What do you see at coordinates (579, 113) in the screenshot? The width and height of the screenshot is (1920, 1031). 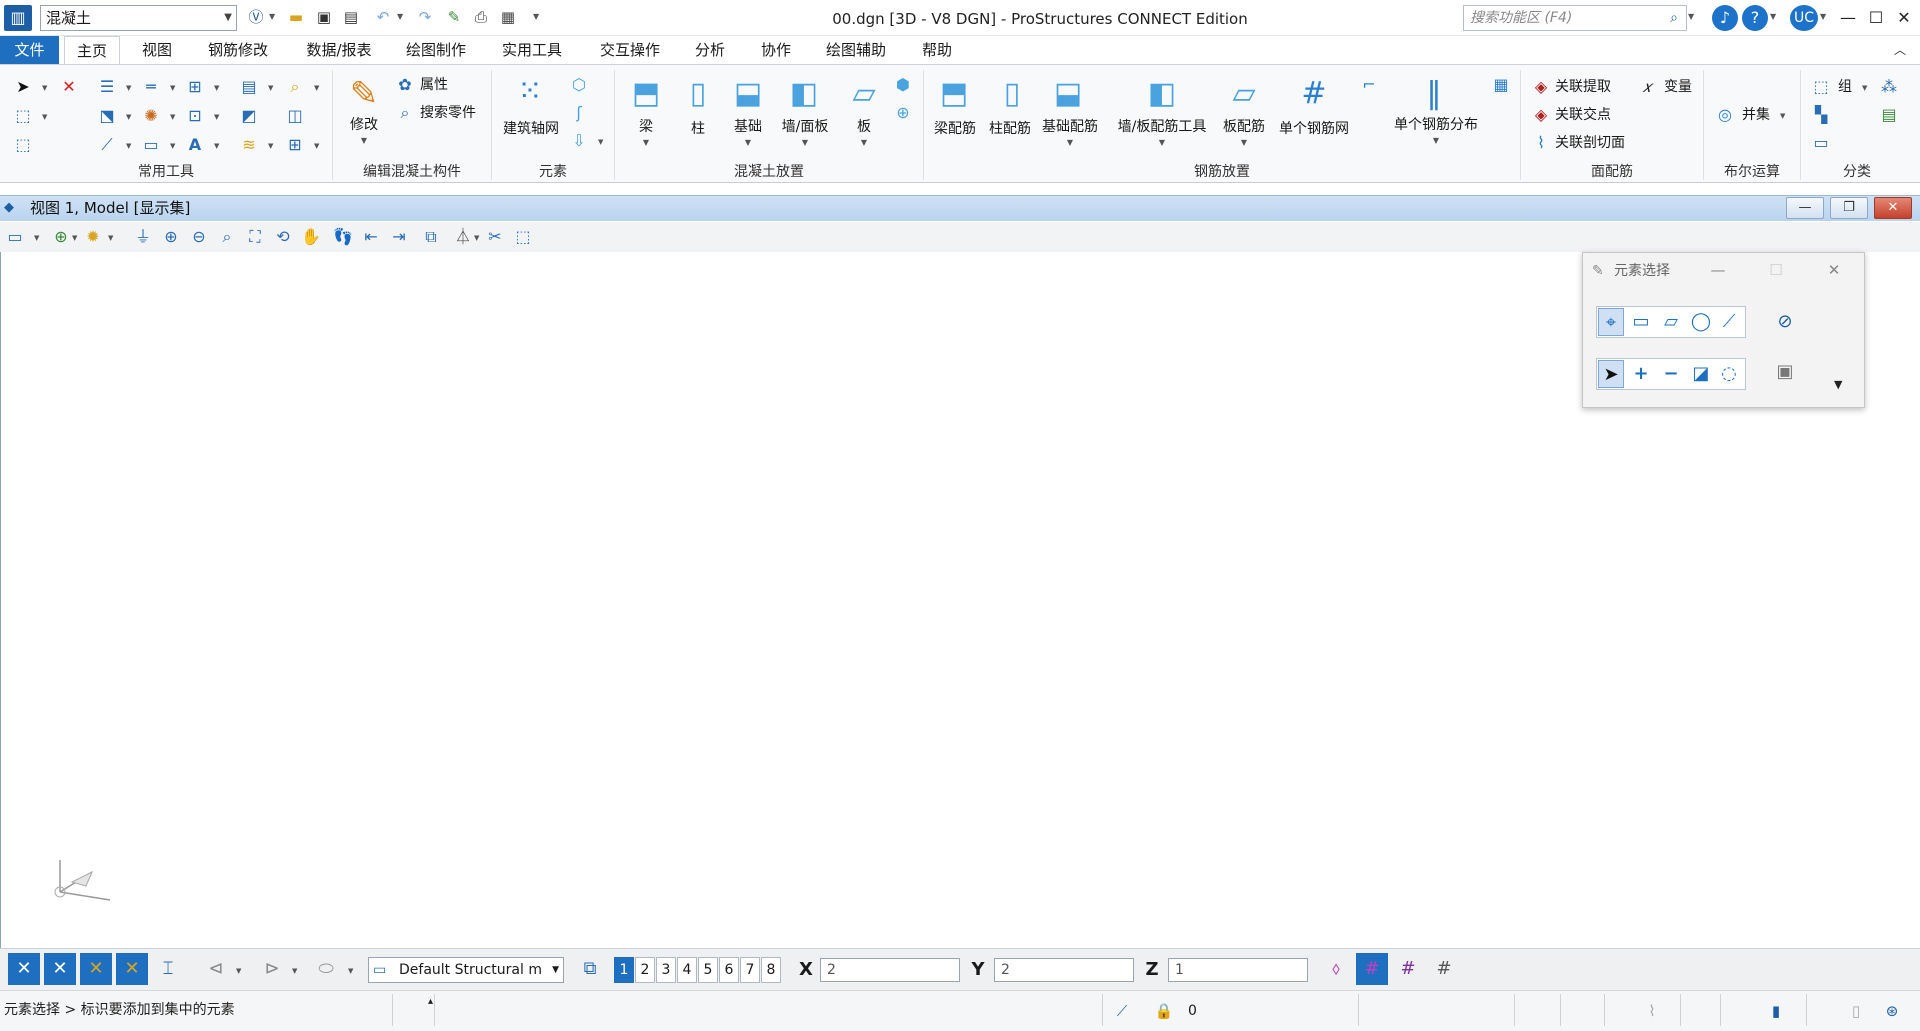 I see `element-hook-icon: ʃ` at bounding box center [579, 113].